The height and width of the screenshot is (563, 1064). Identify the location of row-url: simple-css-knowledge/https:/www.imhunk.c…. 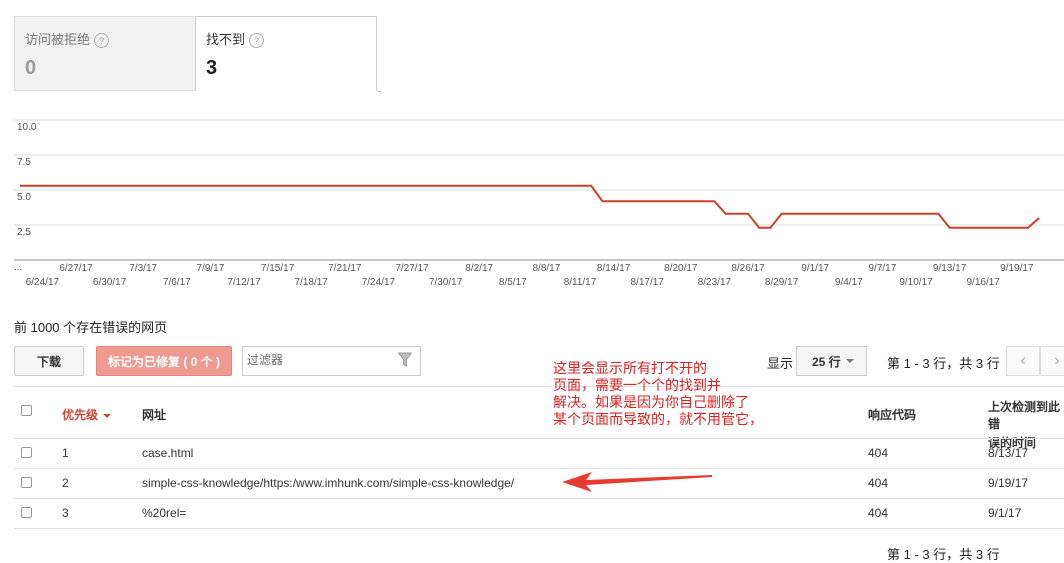
(328, 483).